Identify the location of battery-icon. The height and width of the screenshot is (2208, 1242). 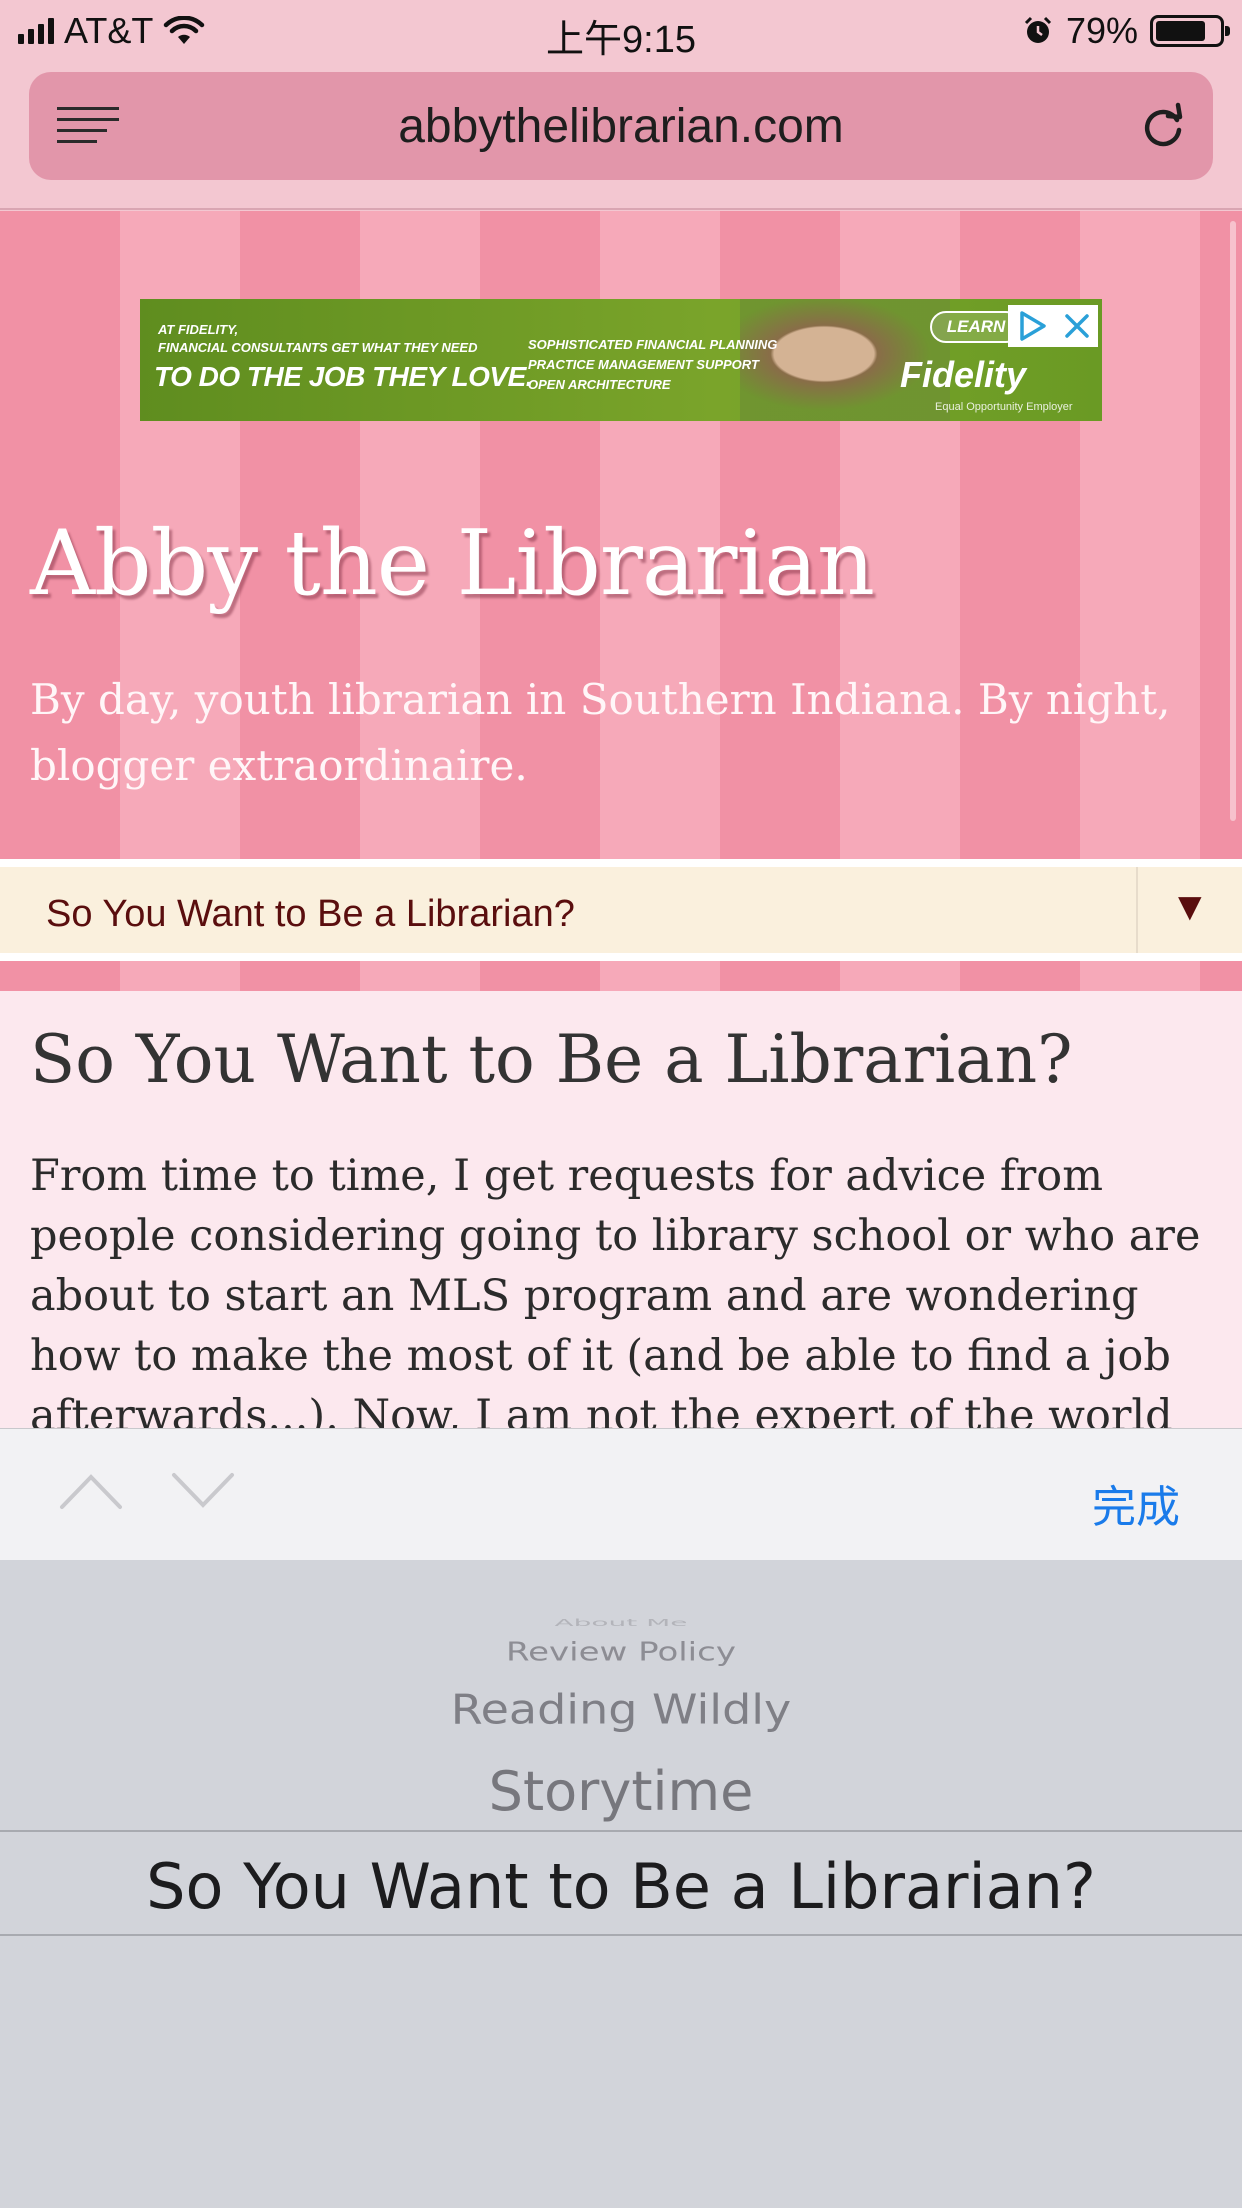
(1190, 31).